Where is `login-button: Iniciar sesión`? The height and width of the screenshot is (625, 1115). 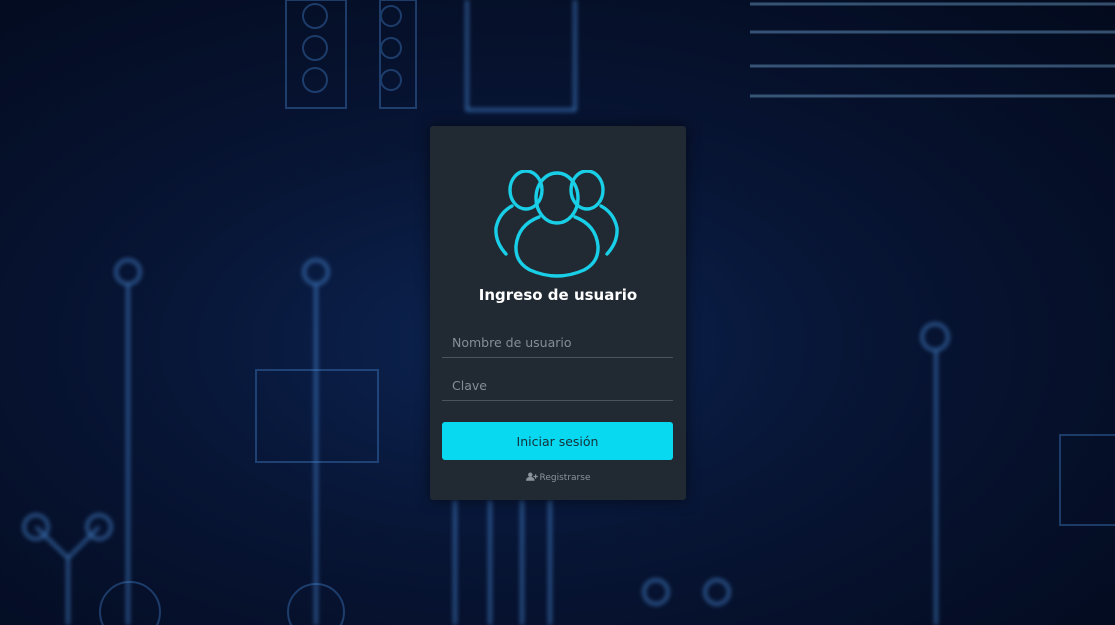 login-button: Iniciar sesión is located at coordinates (557, 441).